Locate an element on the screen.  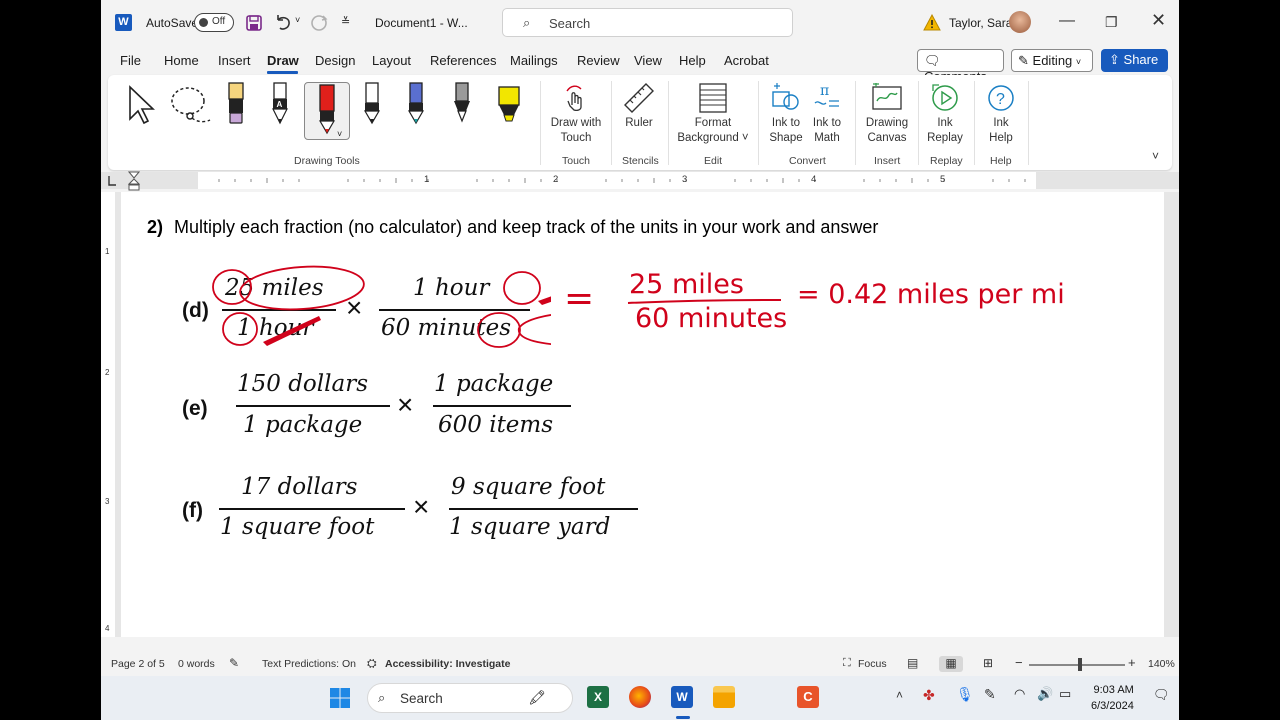
redo-icon is located at coordinates (319, 23).